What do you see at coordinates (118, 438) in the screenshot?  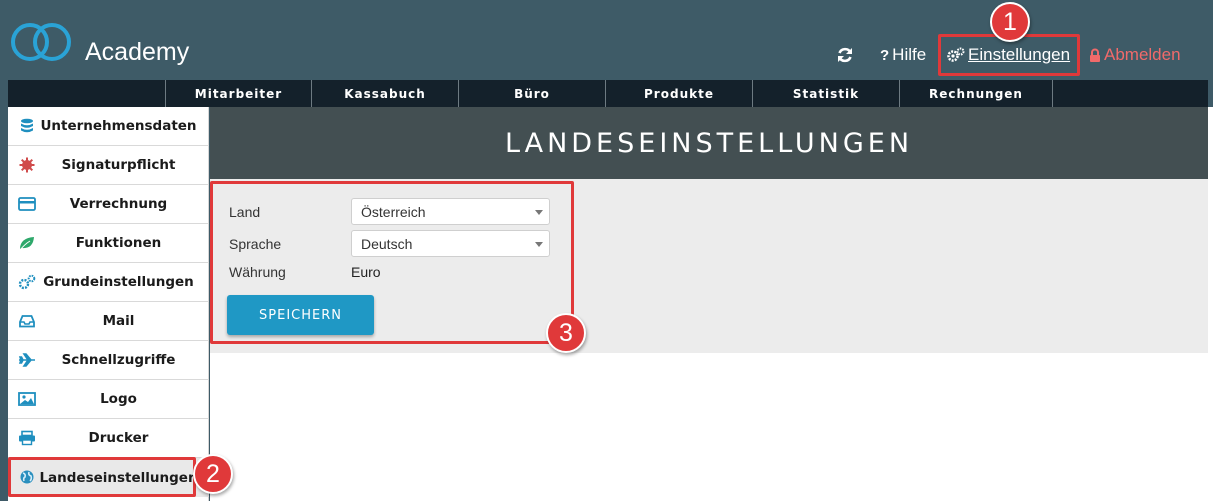 I see `sidebar-item-label: Drucker` at bounding box center [118, 438].